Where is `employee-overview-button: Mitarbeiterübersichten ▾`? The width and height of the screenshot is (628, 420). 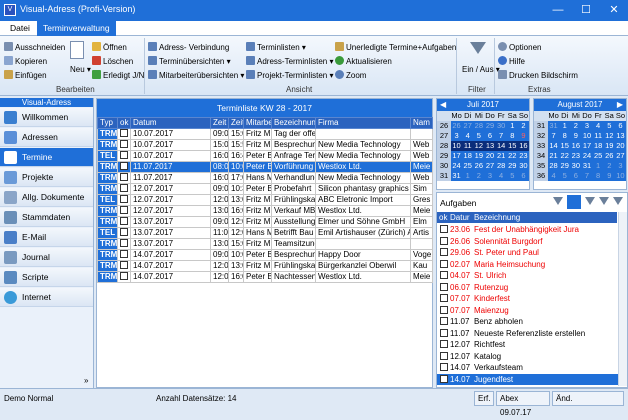 employee-overview-button: Mitarbeiterübersichten ▾ is located at coordinates (196, 75).